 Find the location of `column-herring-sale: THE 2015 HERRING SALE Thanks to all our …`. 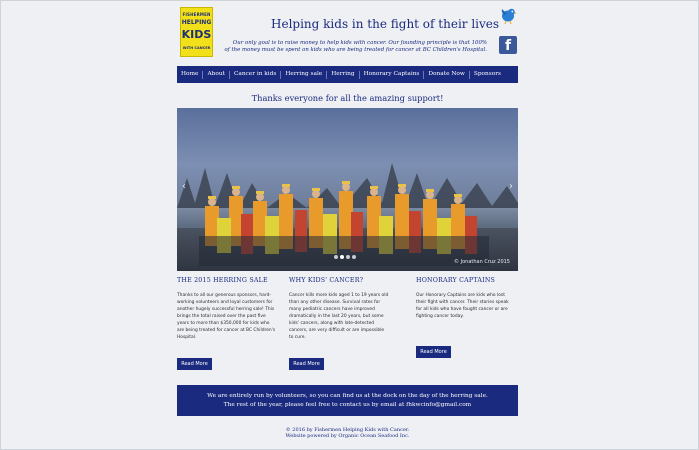

column-herring-sale: THE 2015 HERRING SALE Thanks to all our … is located at coordinates (227, 309).